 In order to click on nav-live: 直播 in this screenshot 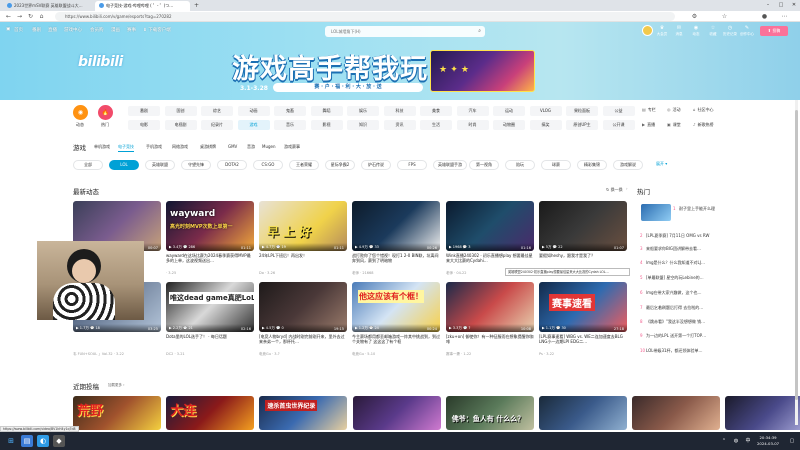, I will do `click(52, 30)`.